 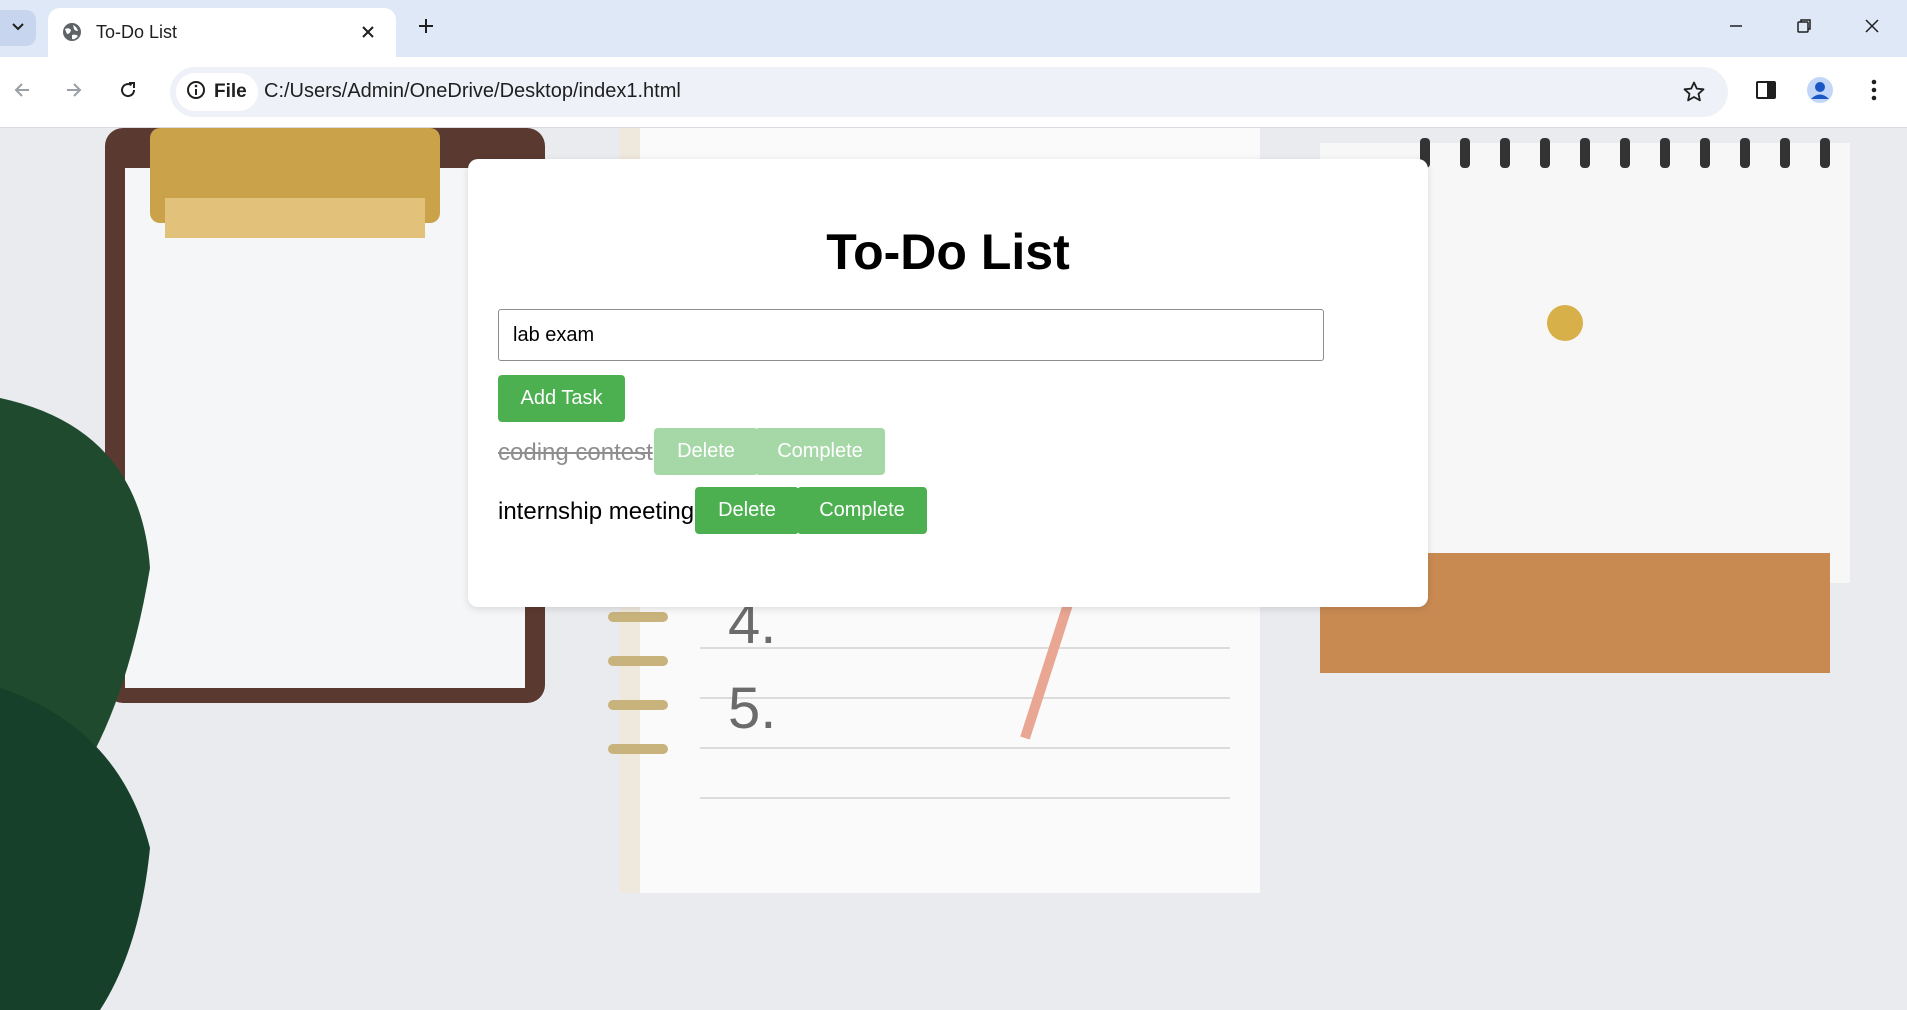 I want to click on back-icon, so click(x=22, y=92).